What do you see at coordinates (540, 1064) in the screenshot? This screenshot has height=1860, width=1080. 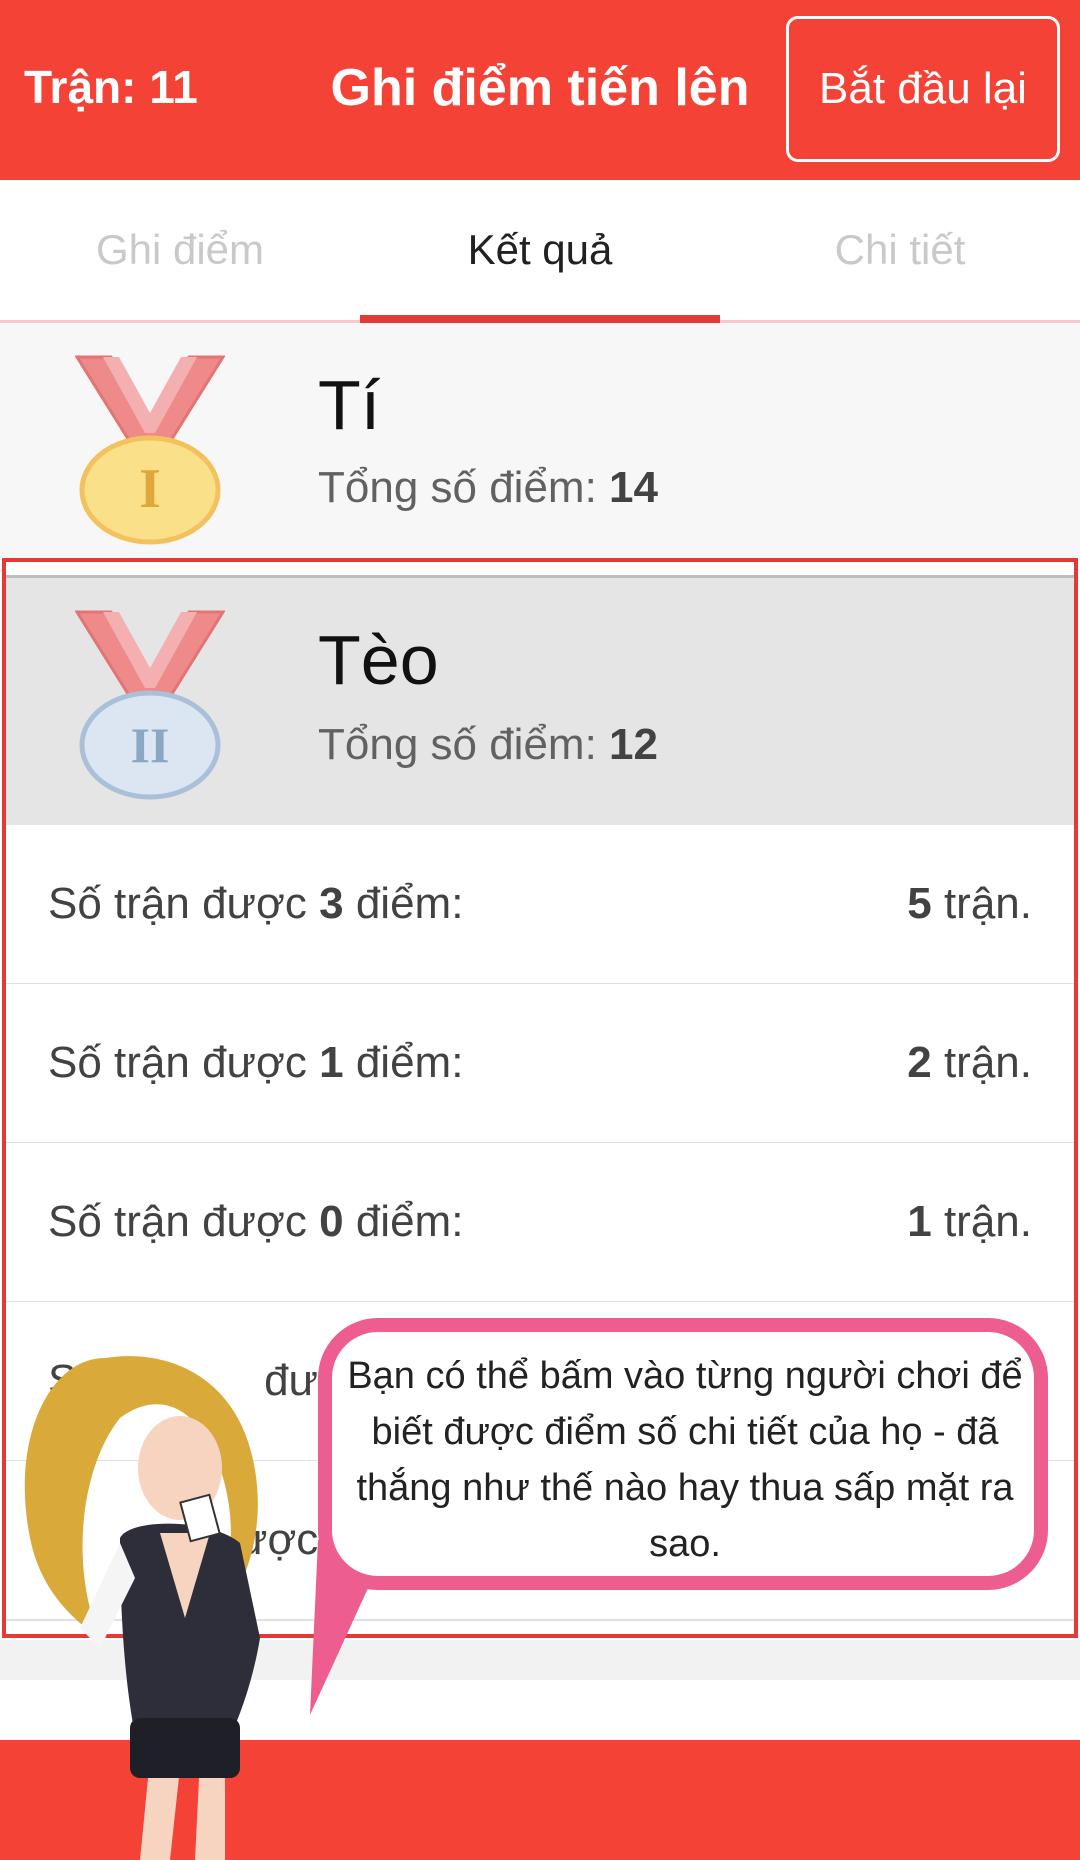 I see `stat-row: Số trận được 1 điểm: 2 trận.` at bounding box center [540, 1064].